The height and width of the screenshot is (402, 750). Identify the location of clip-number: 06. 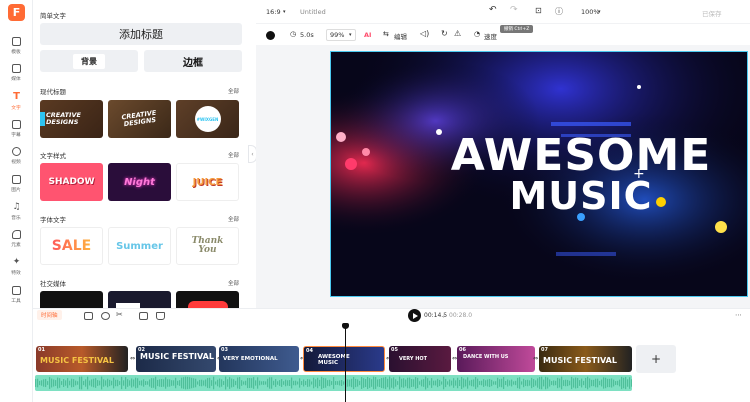
(462, 350).